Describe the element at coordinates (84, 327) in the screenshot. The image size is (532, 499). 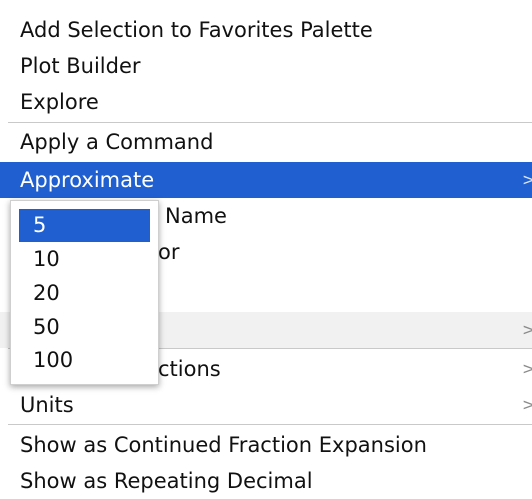
I see `submenu-item-50: 50` at that location.